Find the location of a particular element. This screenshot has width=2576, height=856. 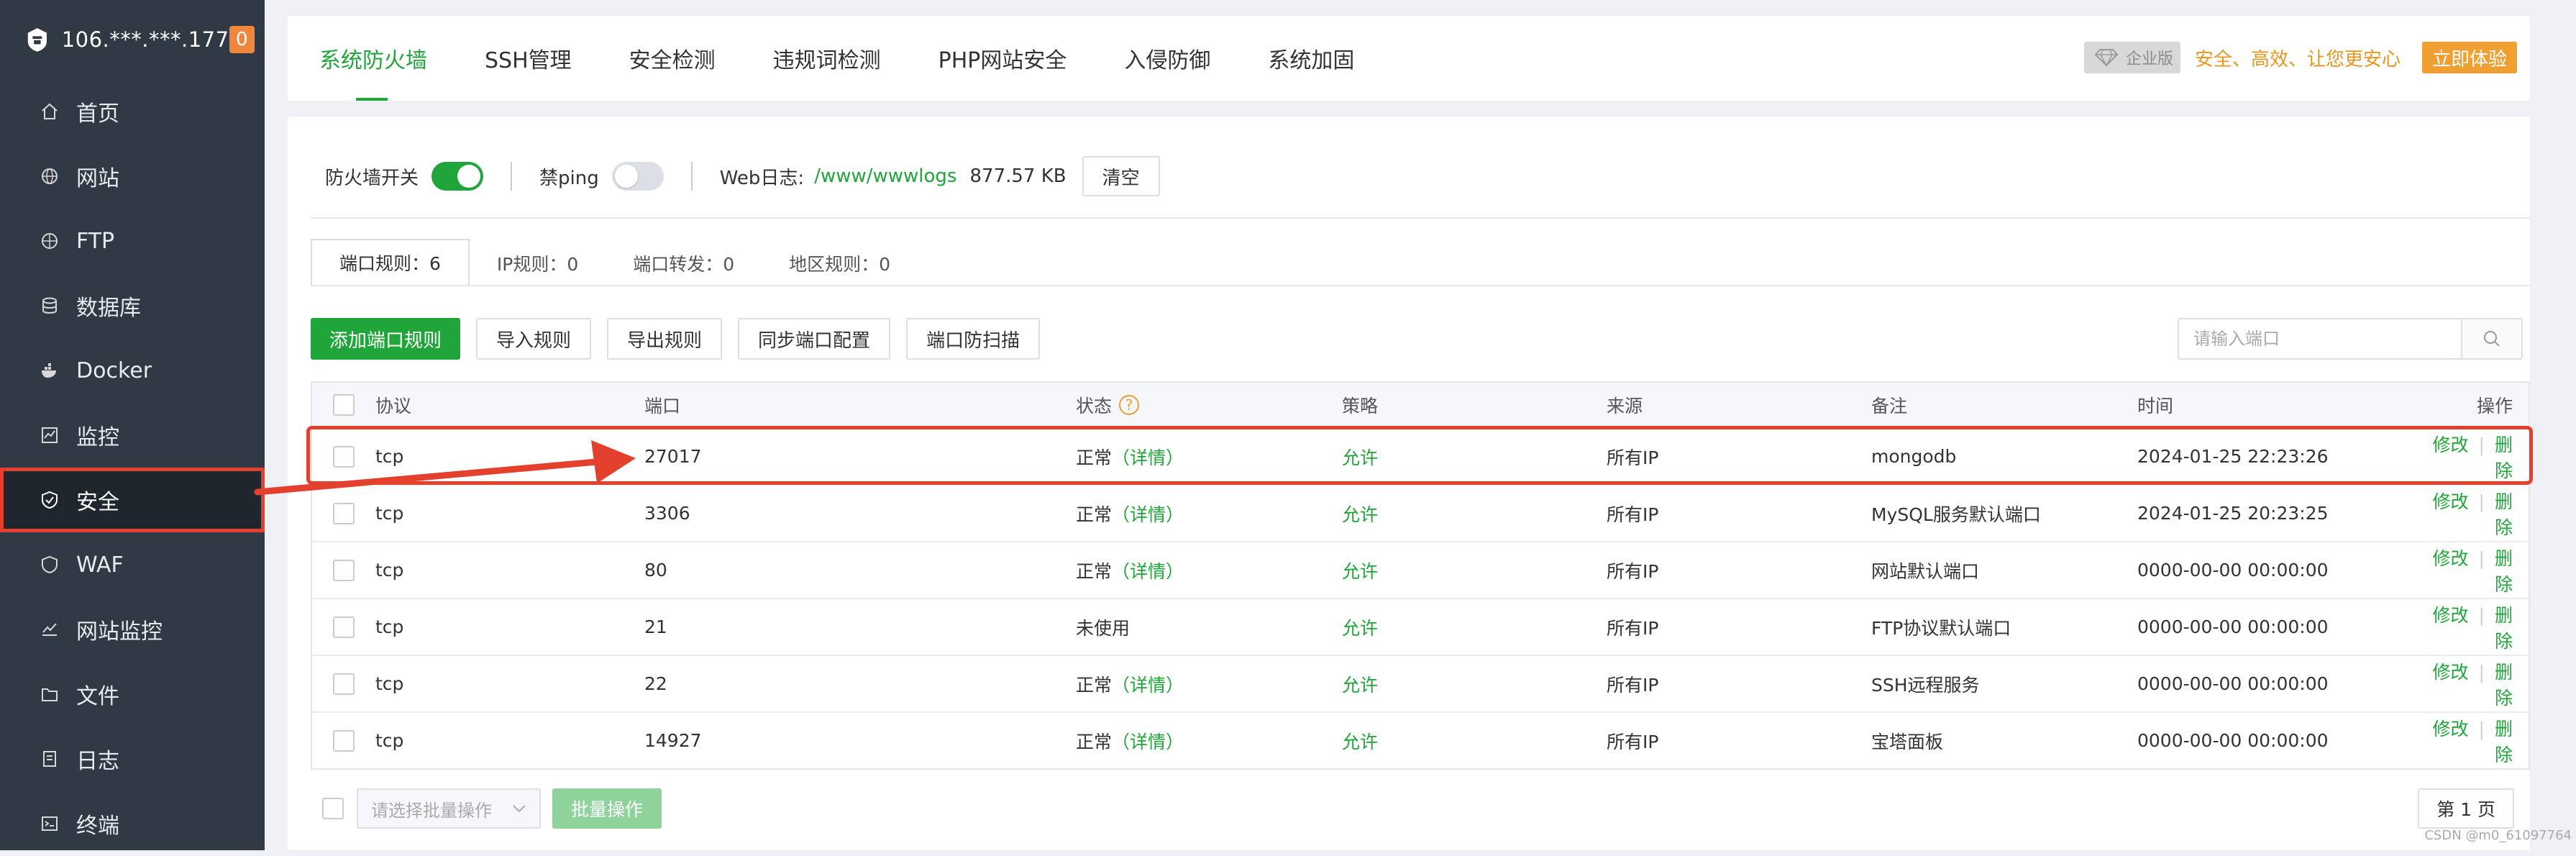

sidebar-item-6: 安全 is located at coordinates (132, 500).